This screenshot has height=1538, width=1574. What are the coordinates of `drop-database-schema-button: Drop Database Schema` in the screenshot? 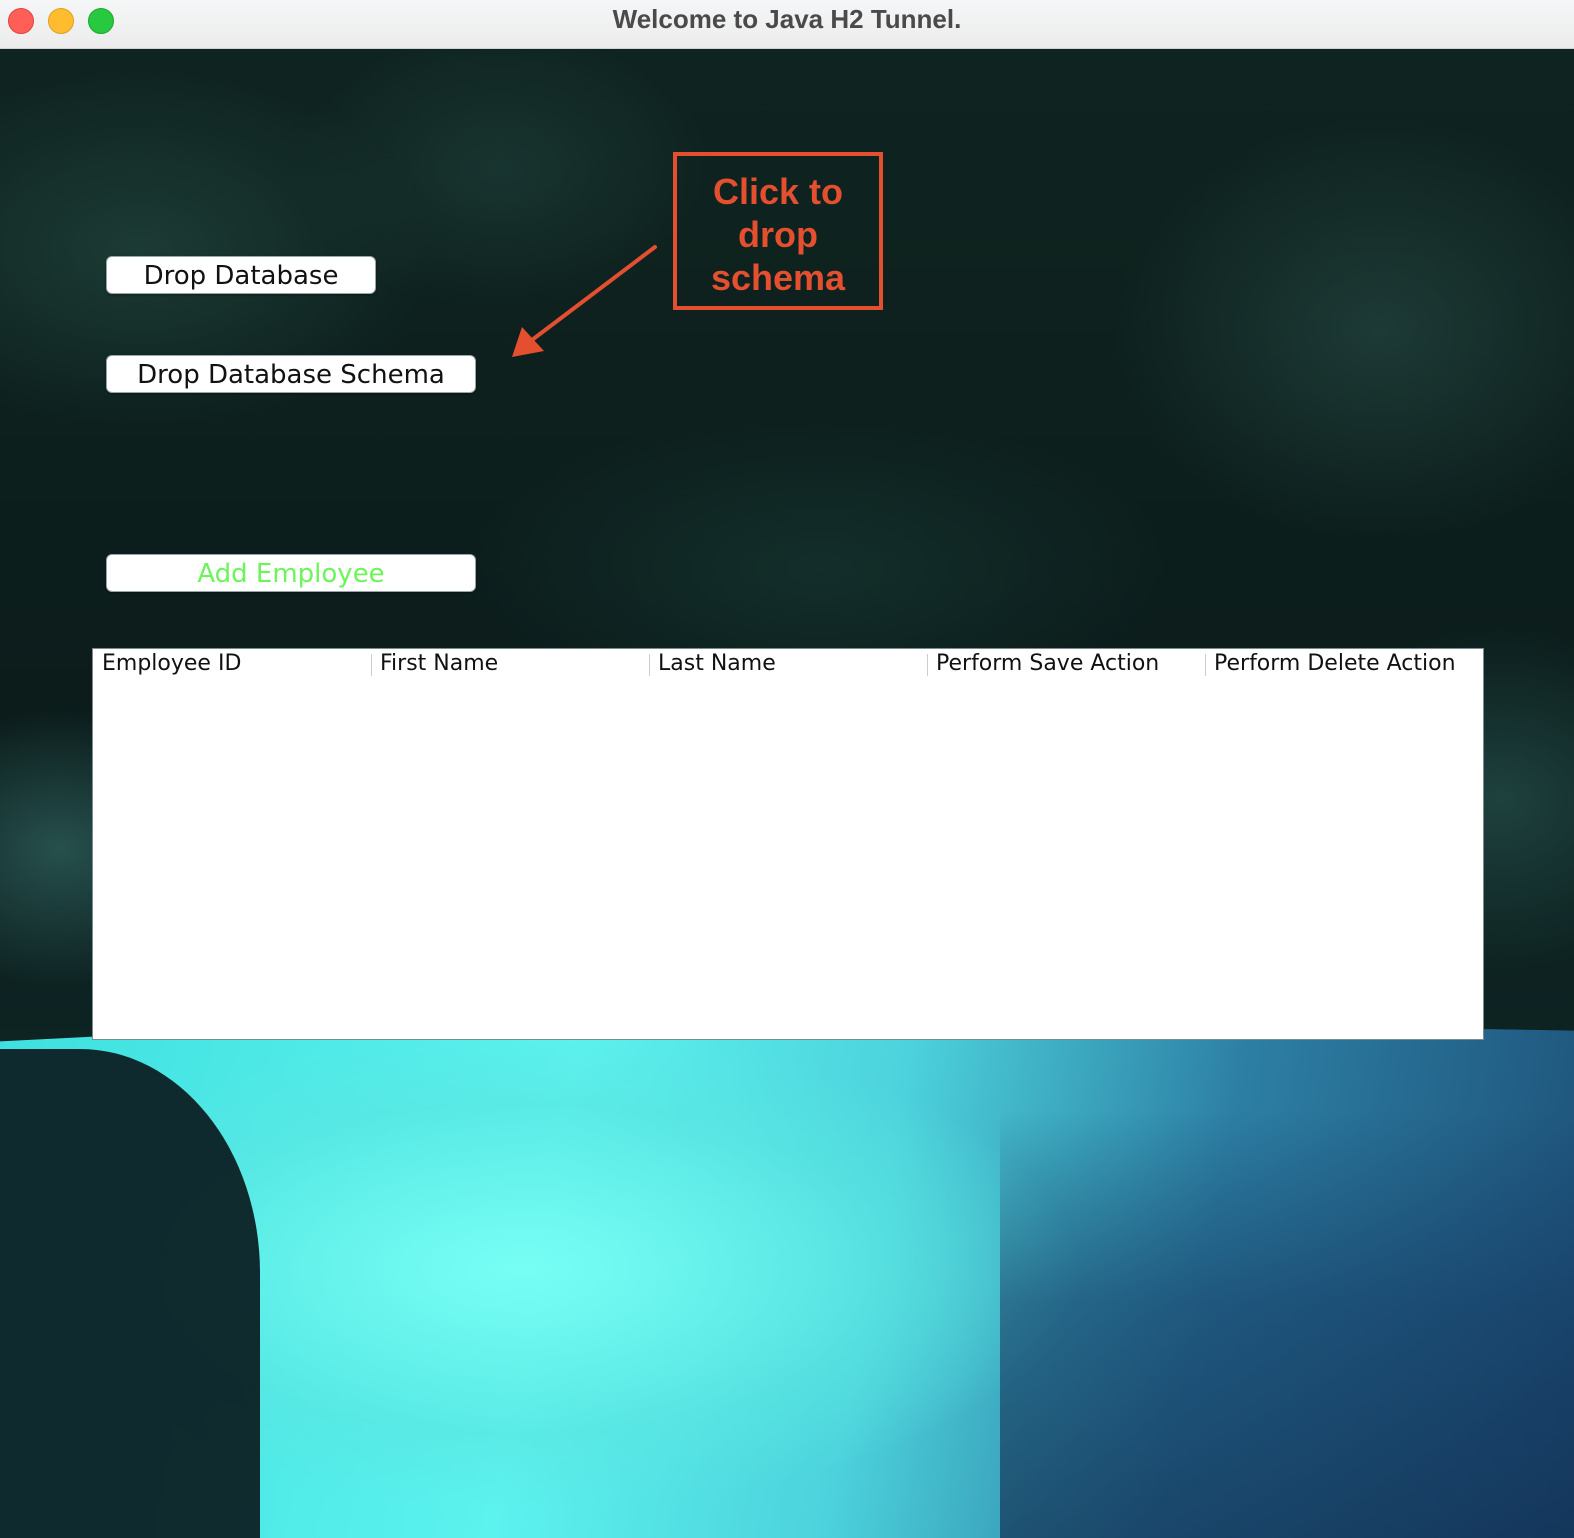 It's located at (291, 374).